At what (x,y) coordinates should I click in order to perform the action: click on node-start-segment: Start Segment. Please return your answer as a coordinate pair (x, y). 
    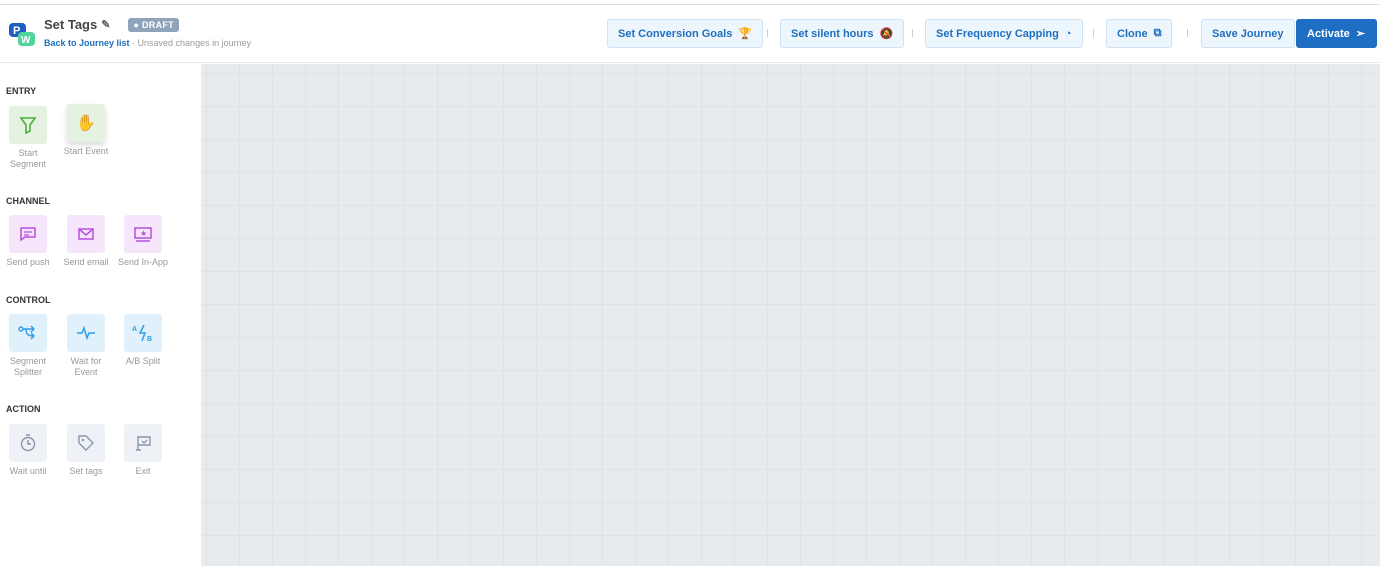
    Looking at the image, I should click on (28, 138).